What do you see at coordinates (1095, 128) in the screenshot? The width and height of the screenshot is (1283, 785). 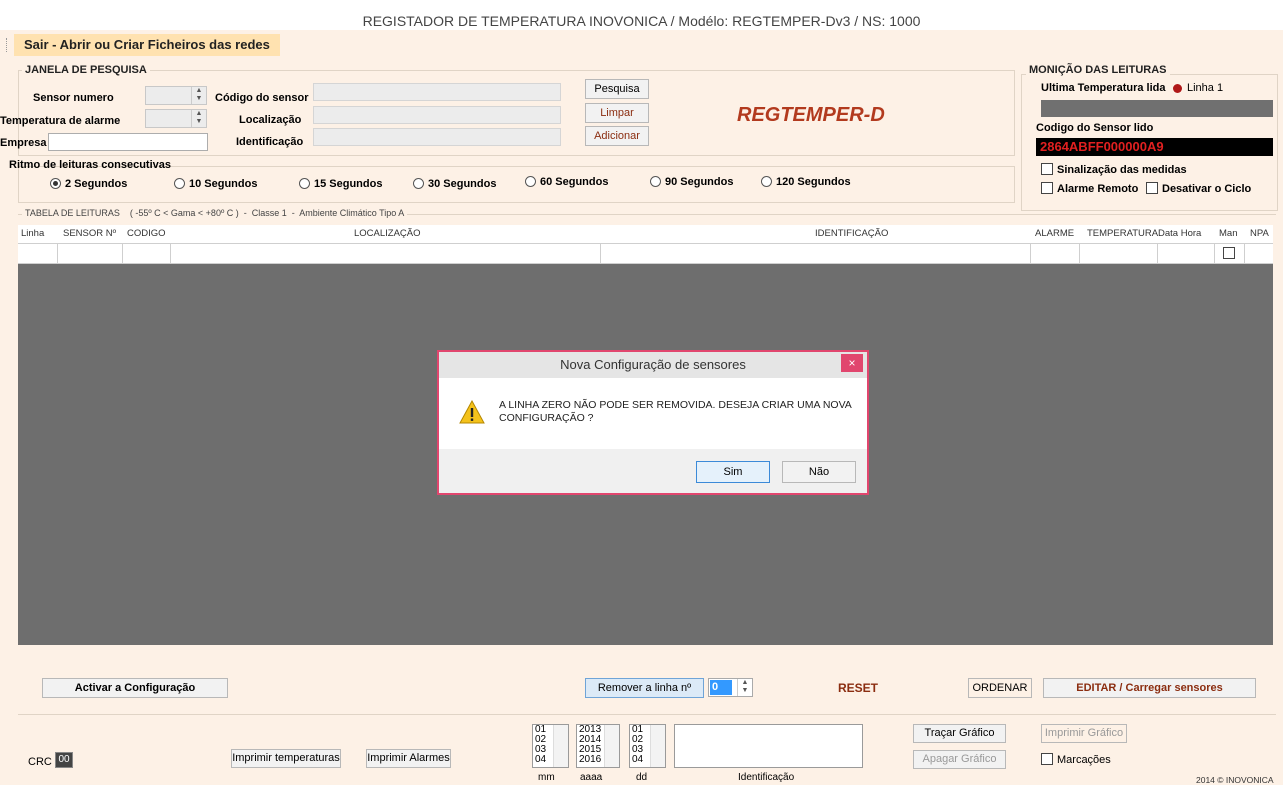 I see `codigo-lido-label: Codigo do Sensor lido` at bounding box center [1095, 128].